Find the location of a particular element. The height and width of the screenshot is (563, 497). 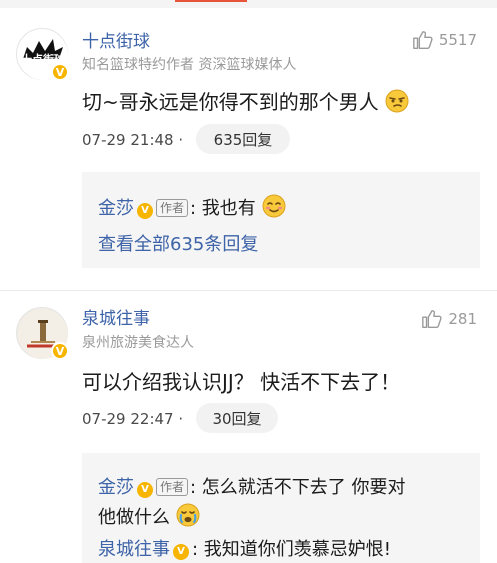

comment-time: 07-29 22:47 · is located at coordinates (133, 419).